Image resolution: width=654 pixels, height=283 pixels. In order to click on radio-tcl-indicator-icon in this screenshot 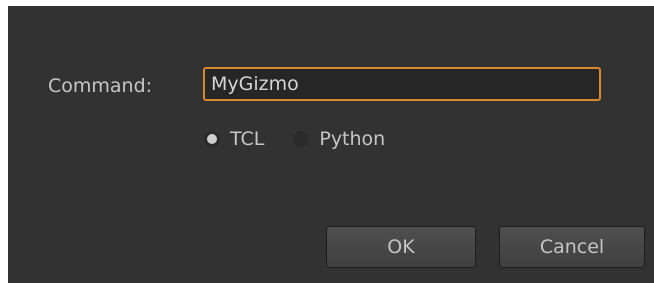, I will do `click(212, 139)`.